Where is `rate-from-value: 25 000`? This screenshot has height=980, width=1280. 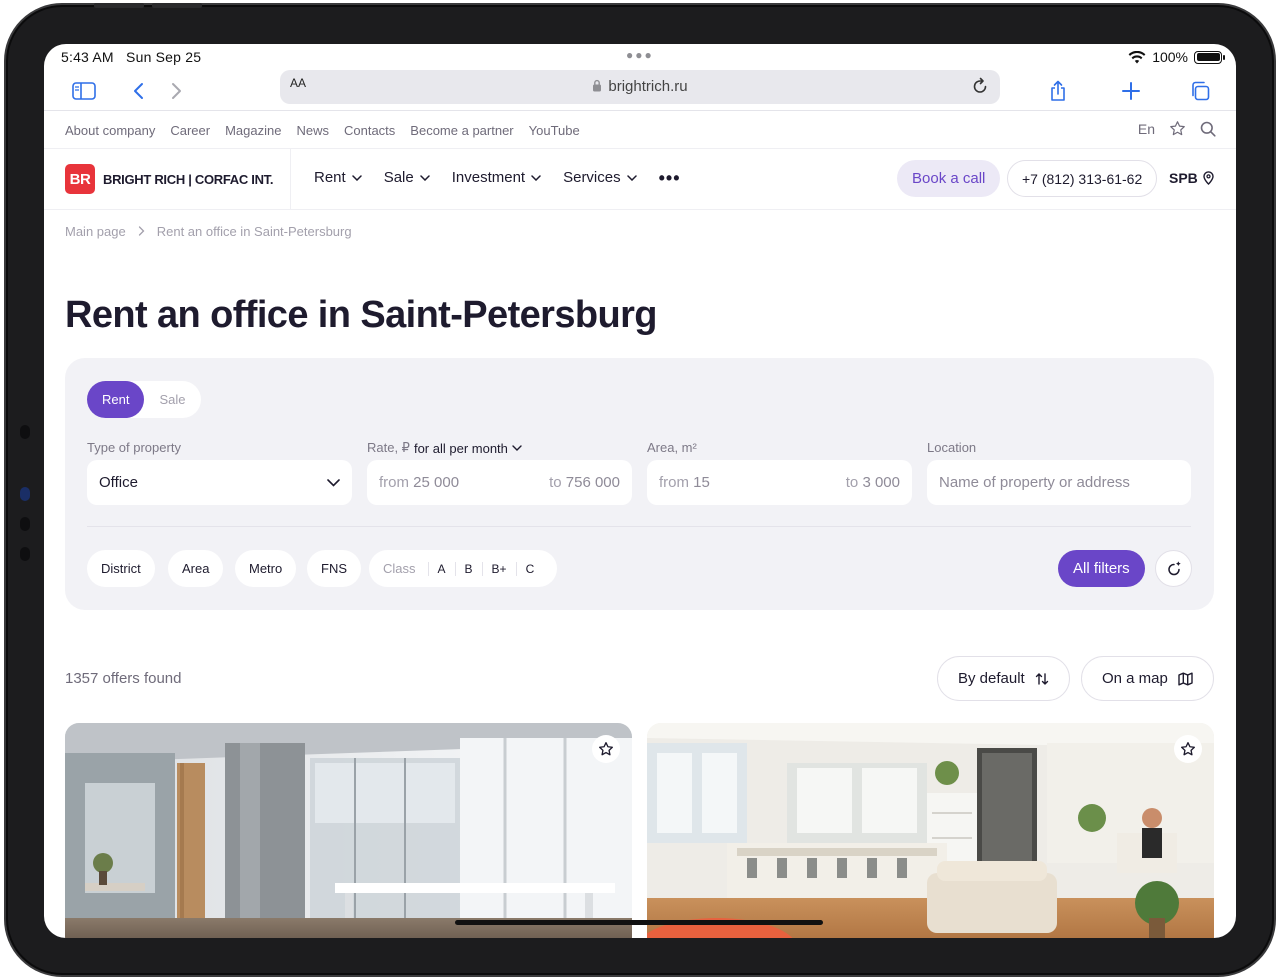
rate-from-value: 25 000 is located at coordinates (436, 482).